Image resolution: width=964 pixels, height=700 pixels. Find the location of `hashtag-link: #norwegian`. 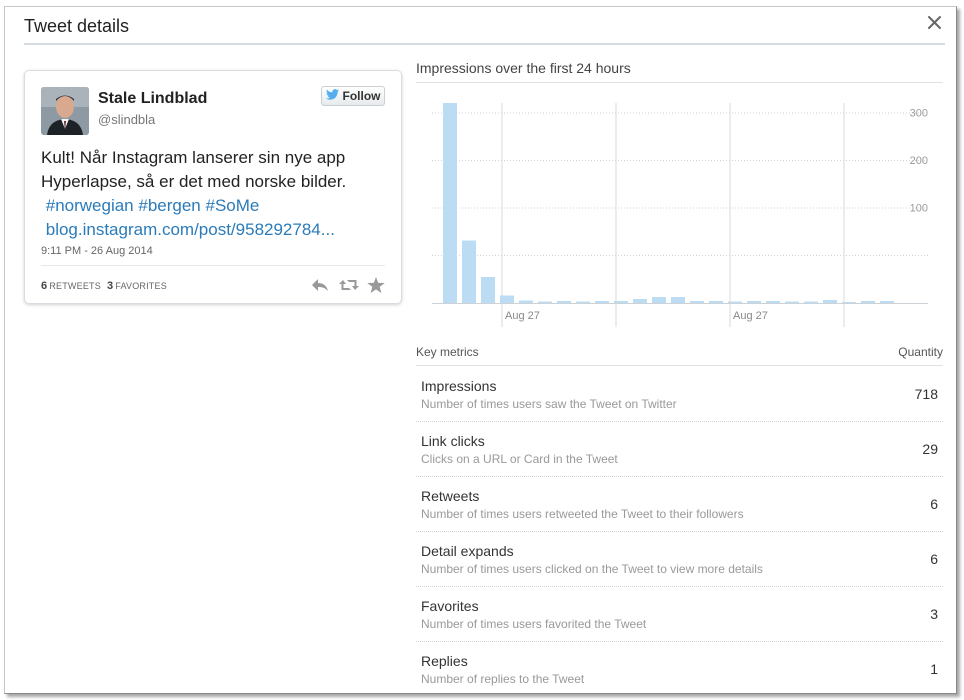

hashtag-link: #norwegian is located at coordinates (90, 205).